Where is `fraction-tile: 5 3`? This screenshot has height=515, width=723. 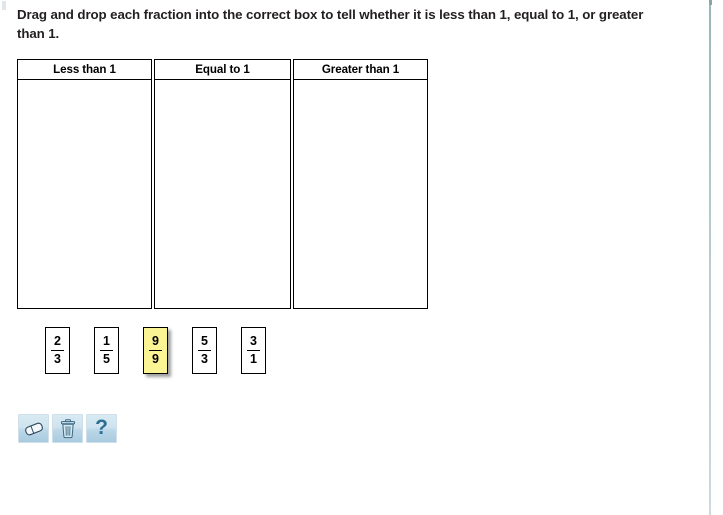 fraction-tile: 5 3 is located at coordinates (204, 350).